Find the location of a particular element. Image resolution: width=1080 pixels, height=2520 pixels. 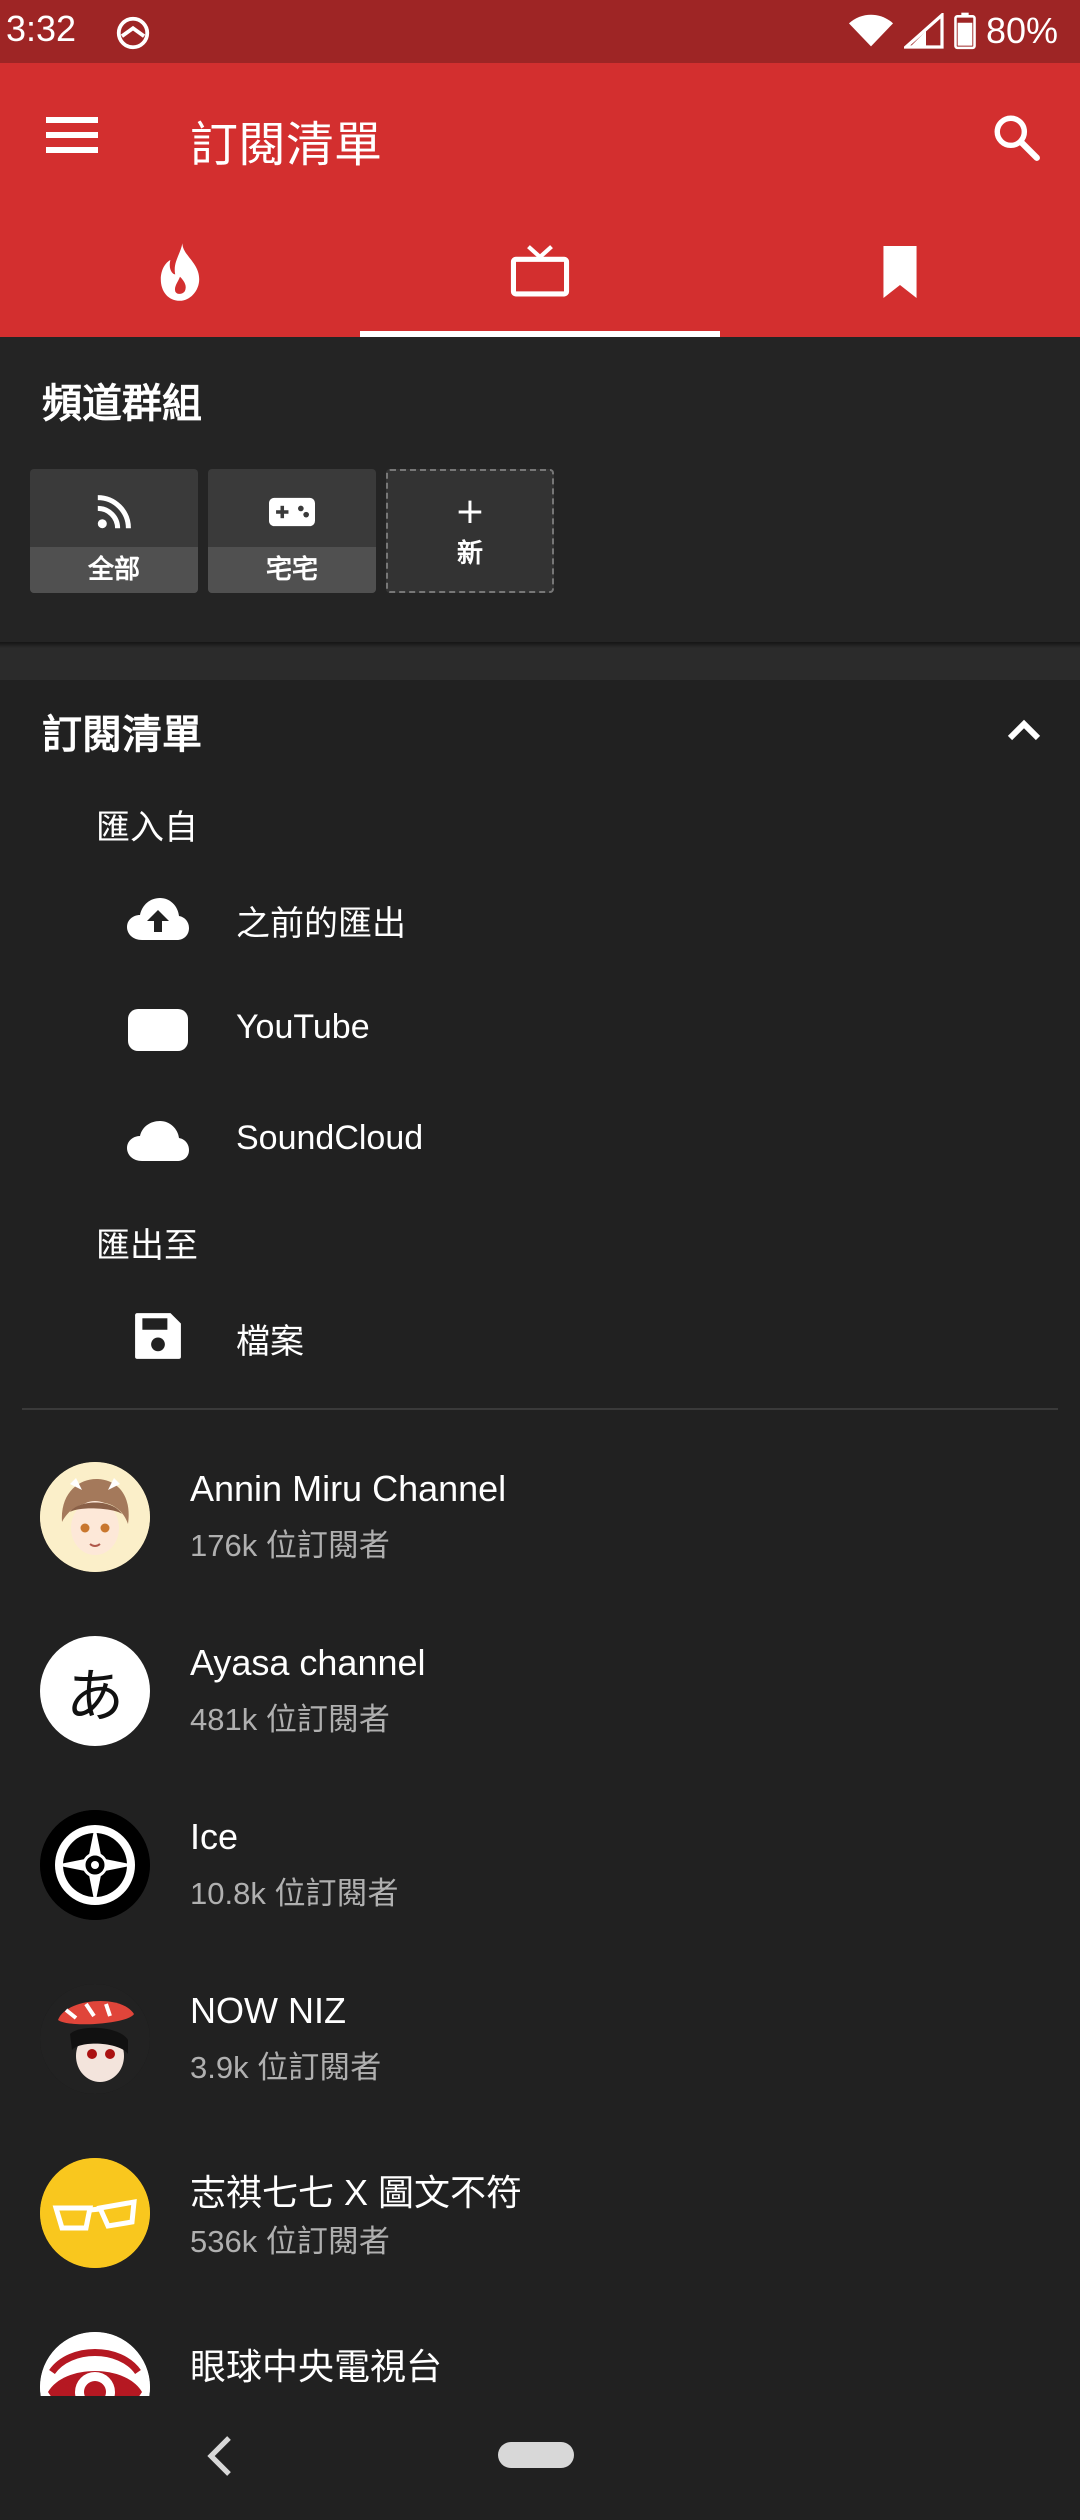

cloud-upload-icon is located at coordinates (158, 919).